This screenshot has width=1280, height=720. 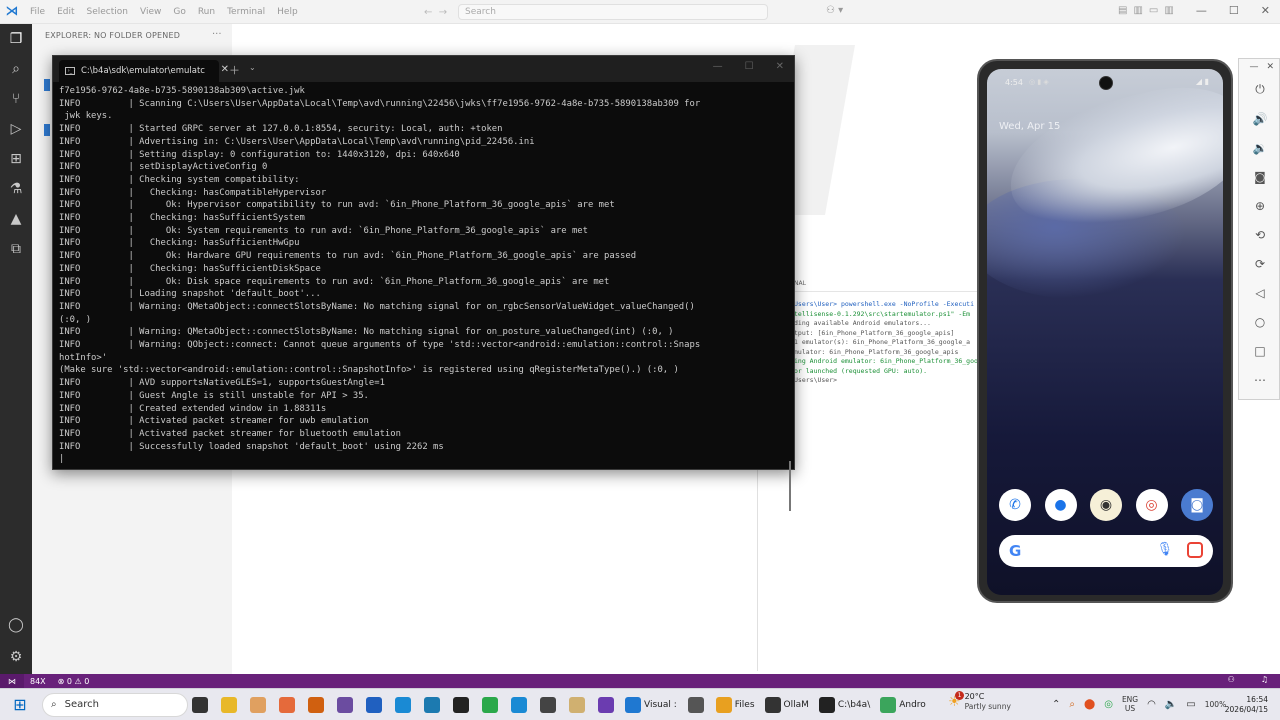 What do you see at coordinates (1197, 505) in the screenshot?
I see `camera-app-icon: ◙` at bounding box center [1197, 505].